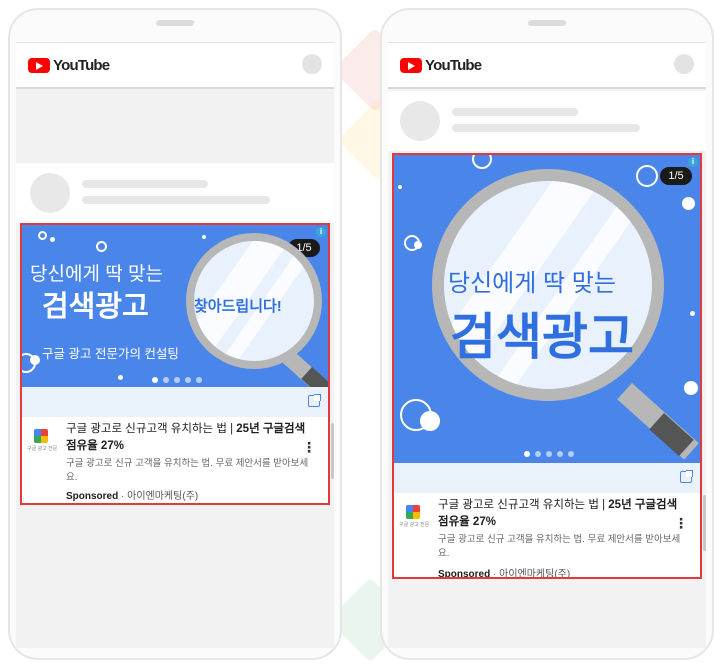 This screenshot has width=714, height=664. What do you see at coordinates (676, 176) in the screenshot?
I see `slide-counter: 1/5` at bounding box center [676, 176].